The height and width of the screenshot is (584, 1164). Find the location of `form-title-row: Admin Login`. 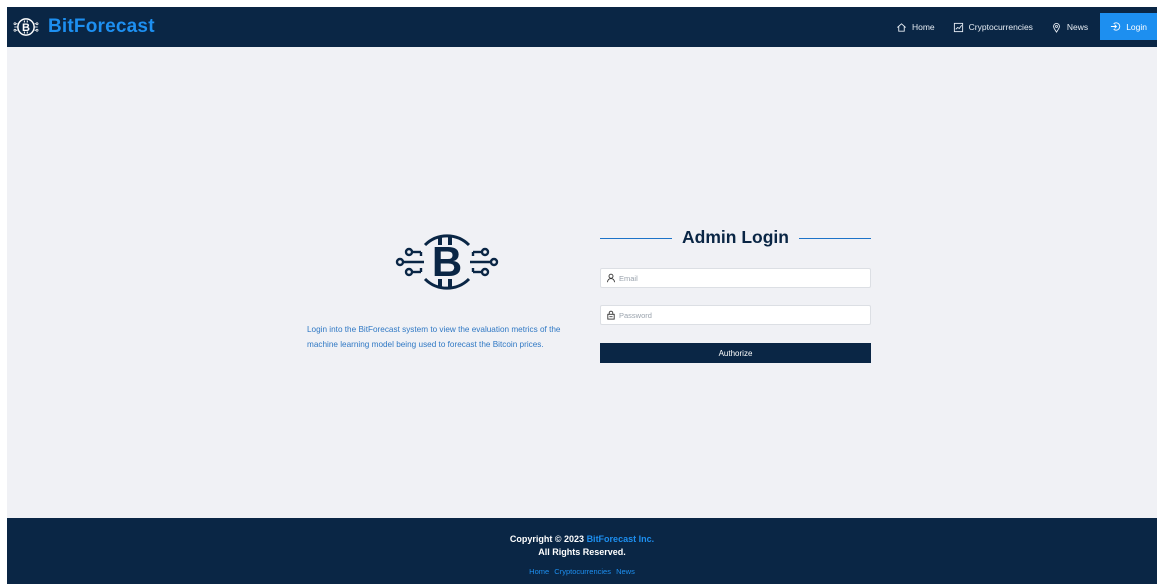

form-title-row: Admin Login is located at coordinates (735, 237).